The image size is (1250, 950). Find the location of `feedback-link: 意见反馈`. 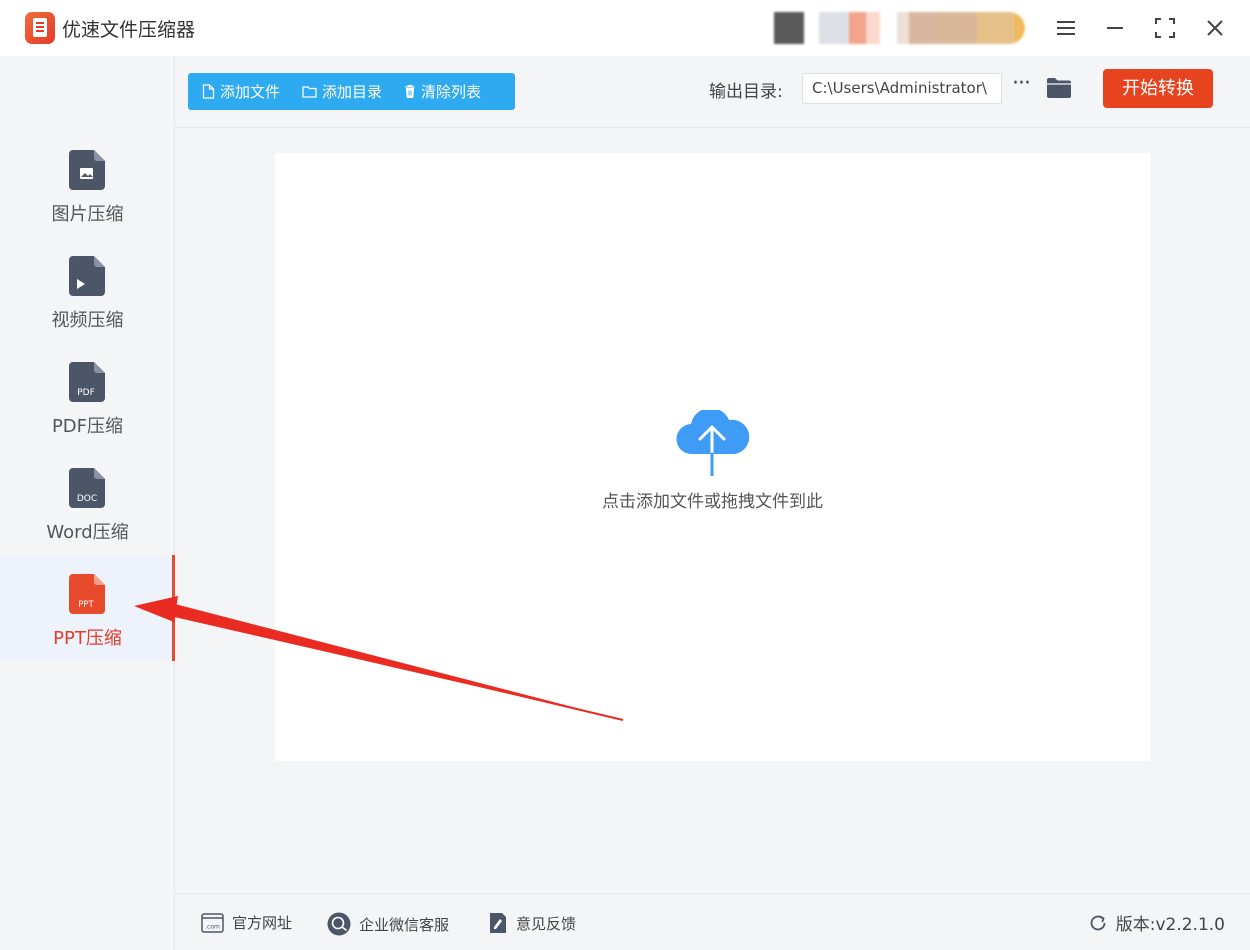

feedback-link: 意见反馈 is located at coordinates (532, 923).